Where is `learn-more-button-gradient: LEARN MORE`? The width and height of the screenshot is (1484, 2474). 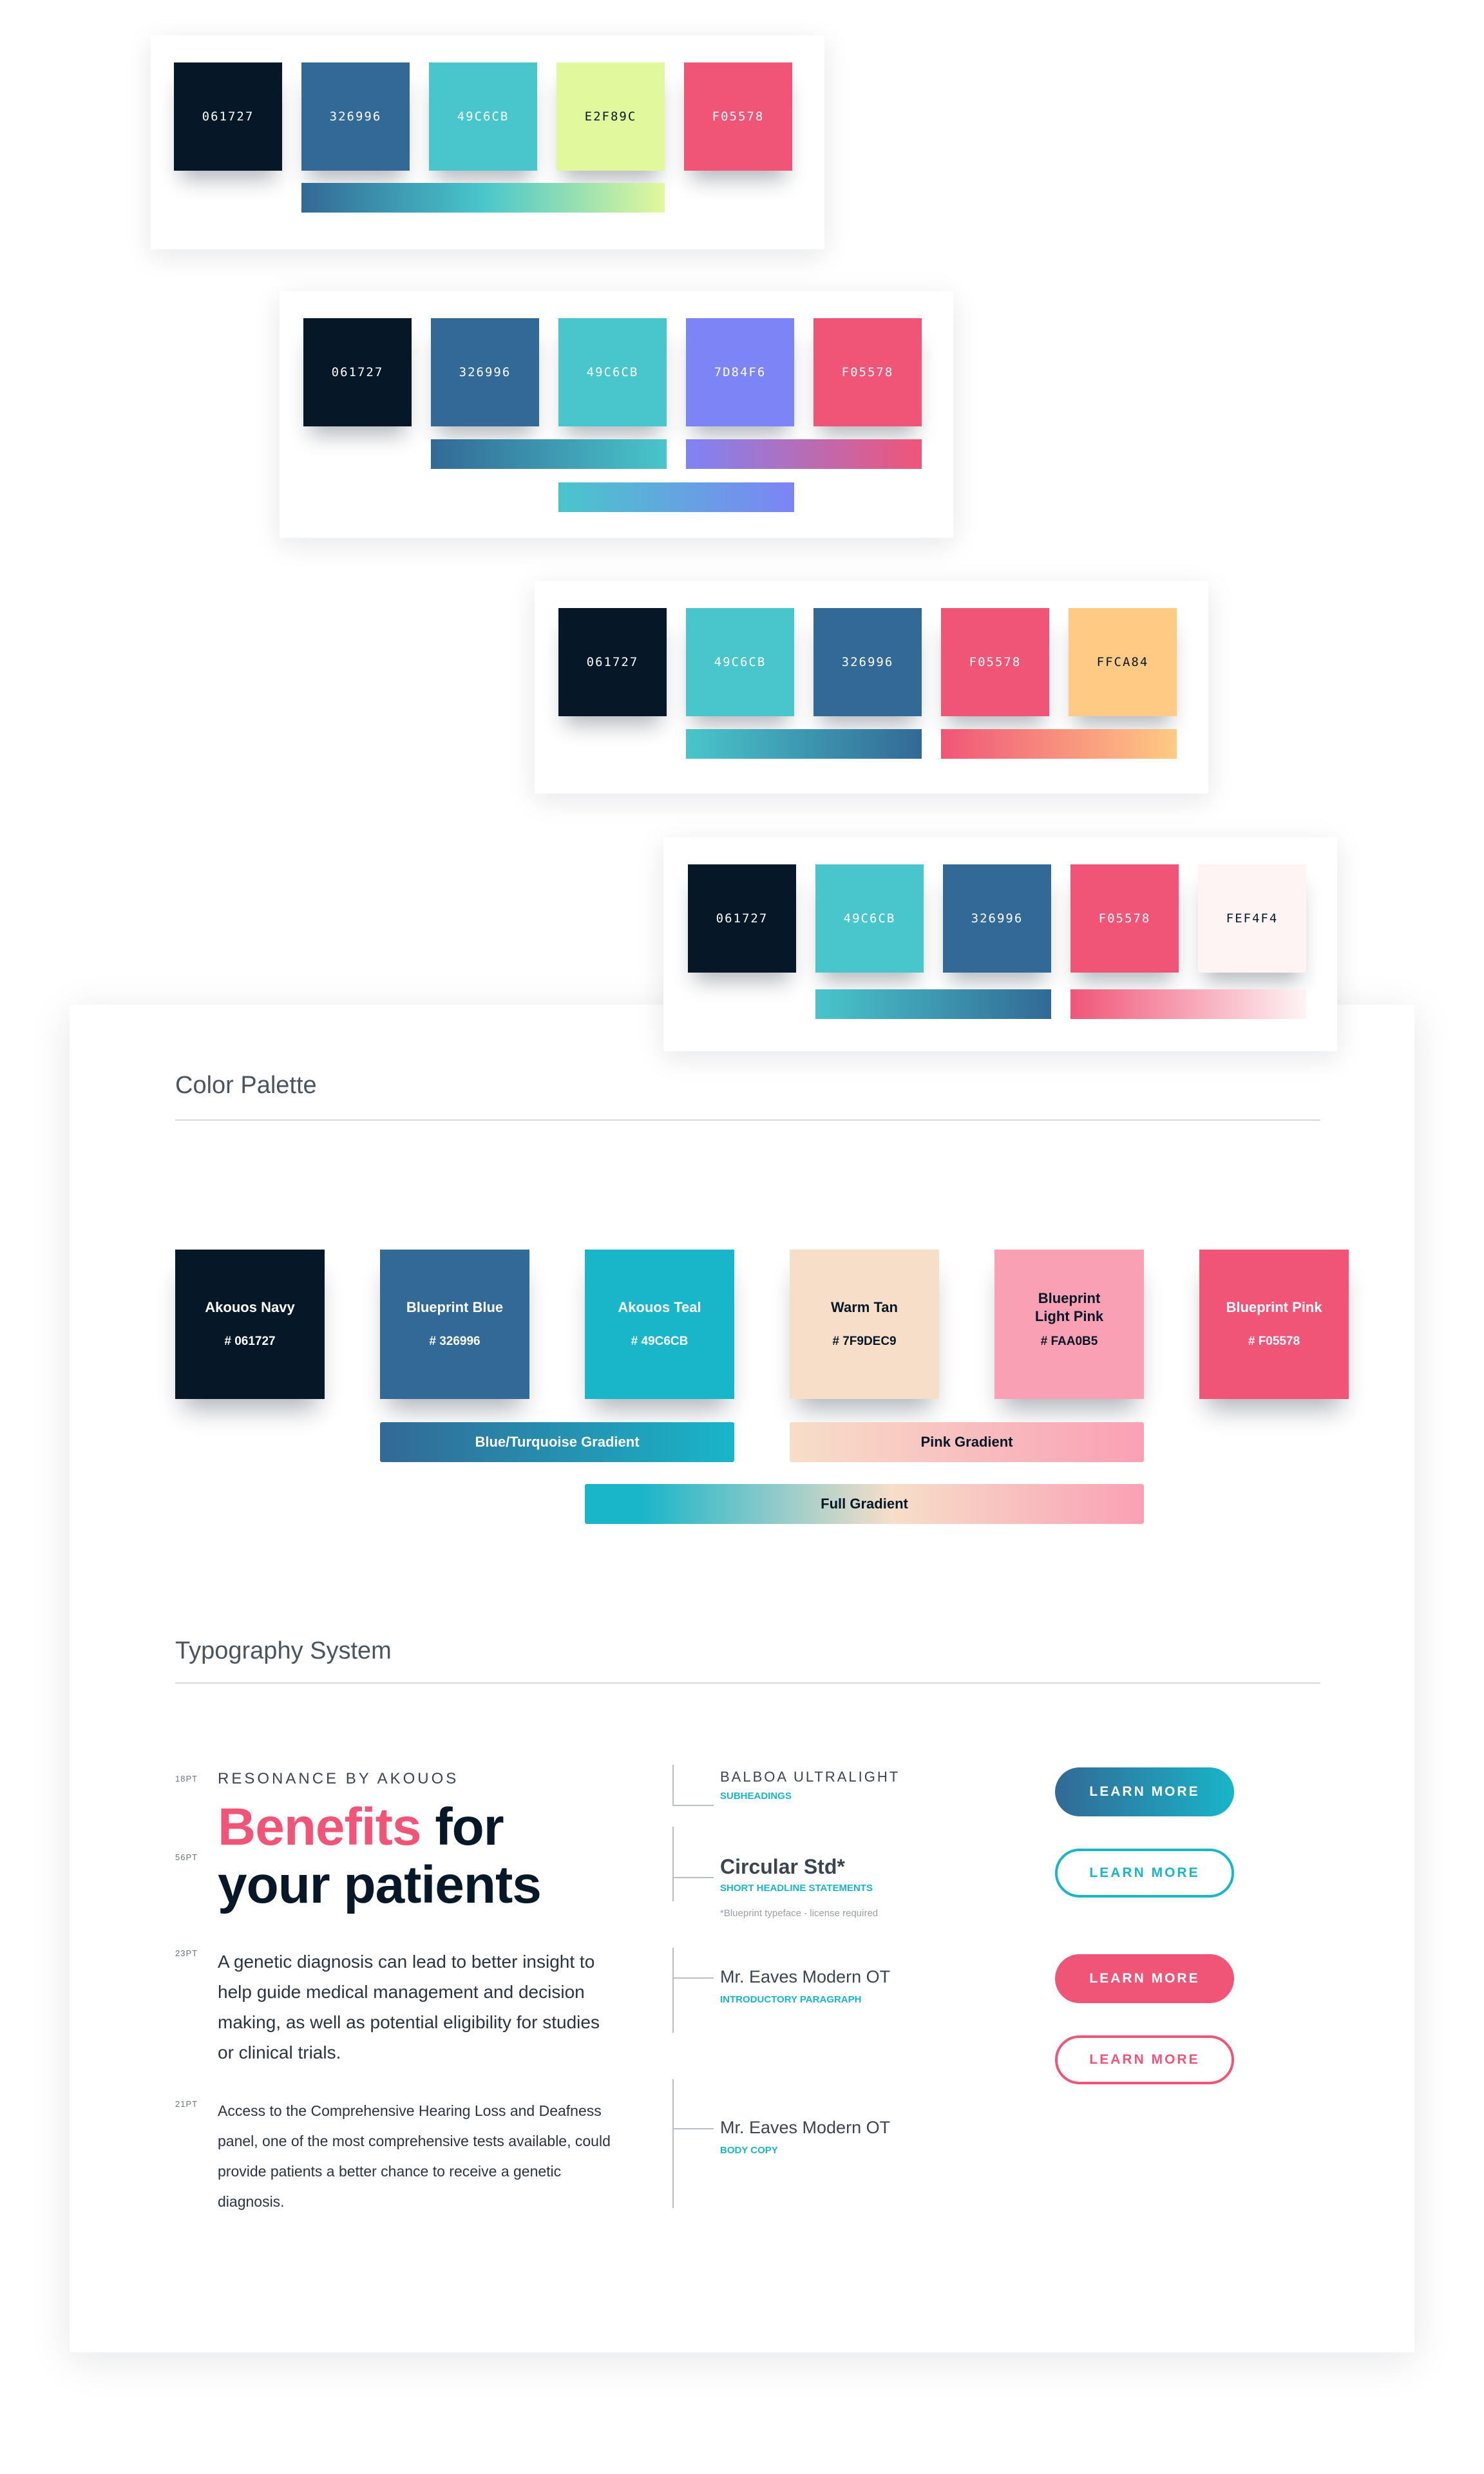 learn-more-button-gradient: LEARN MORE is located at coordinates (1144, 1791).